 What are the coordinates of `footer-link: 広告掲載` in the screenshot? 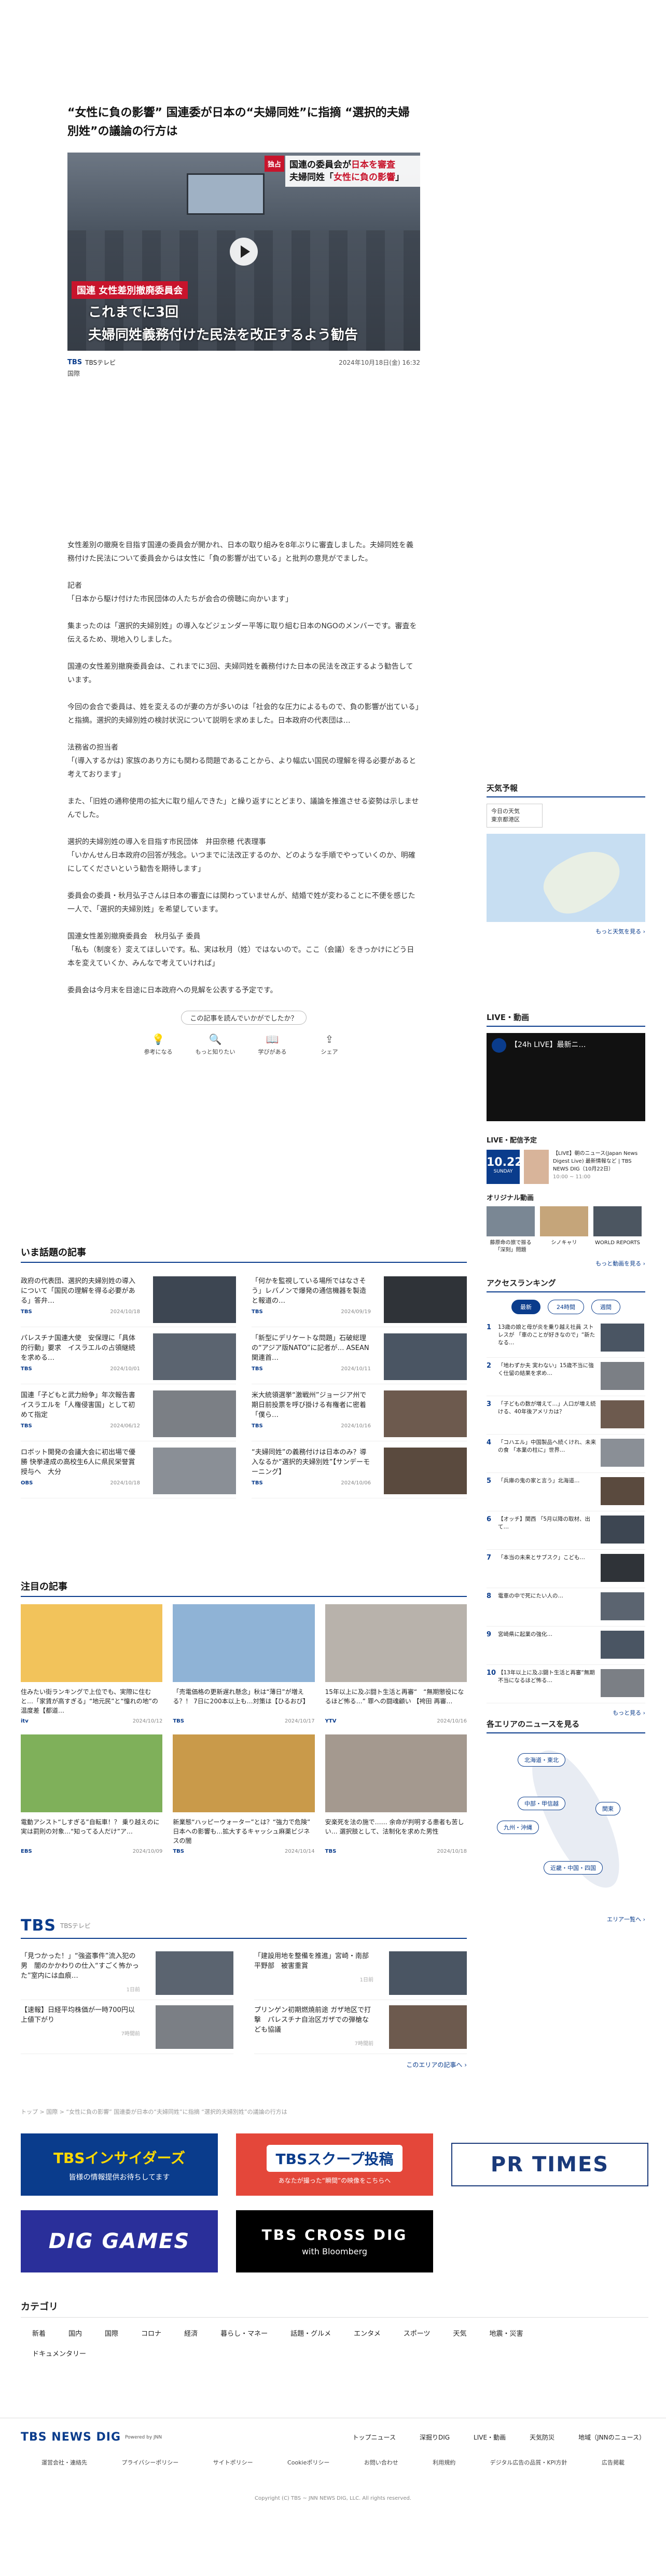 It's located at (613, 2462).